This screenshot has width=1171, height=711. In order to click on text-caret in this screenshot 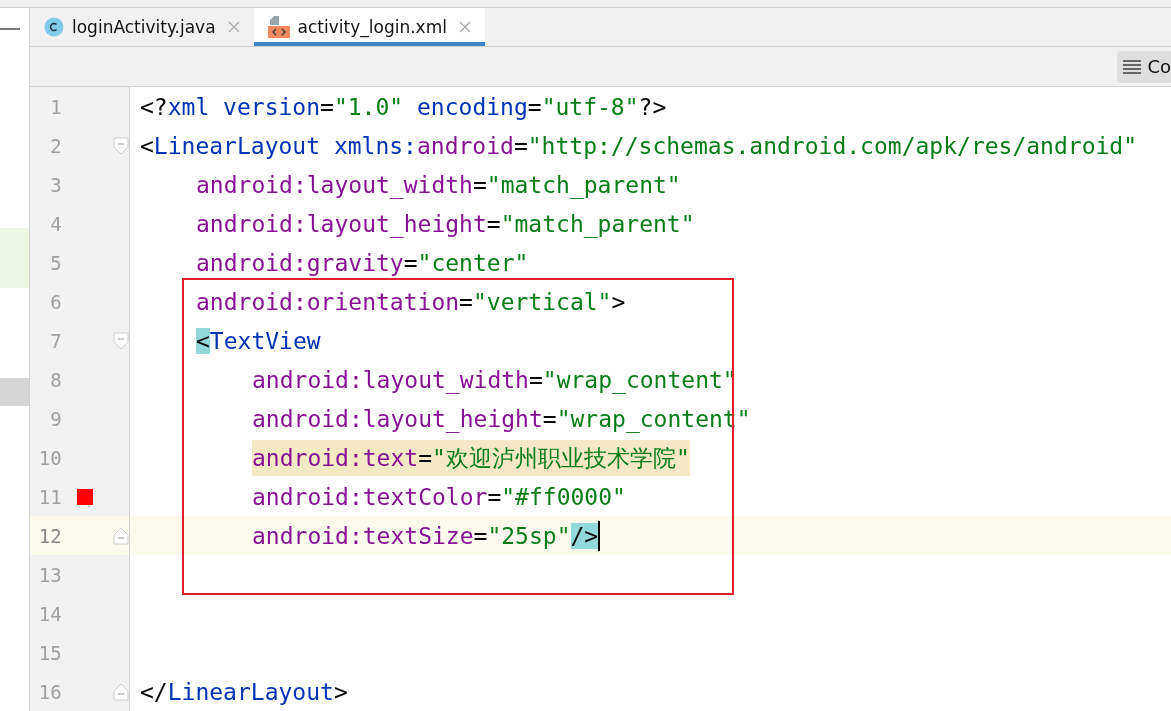, I will do `click(599, 535)`.